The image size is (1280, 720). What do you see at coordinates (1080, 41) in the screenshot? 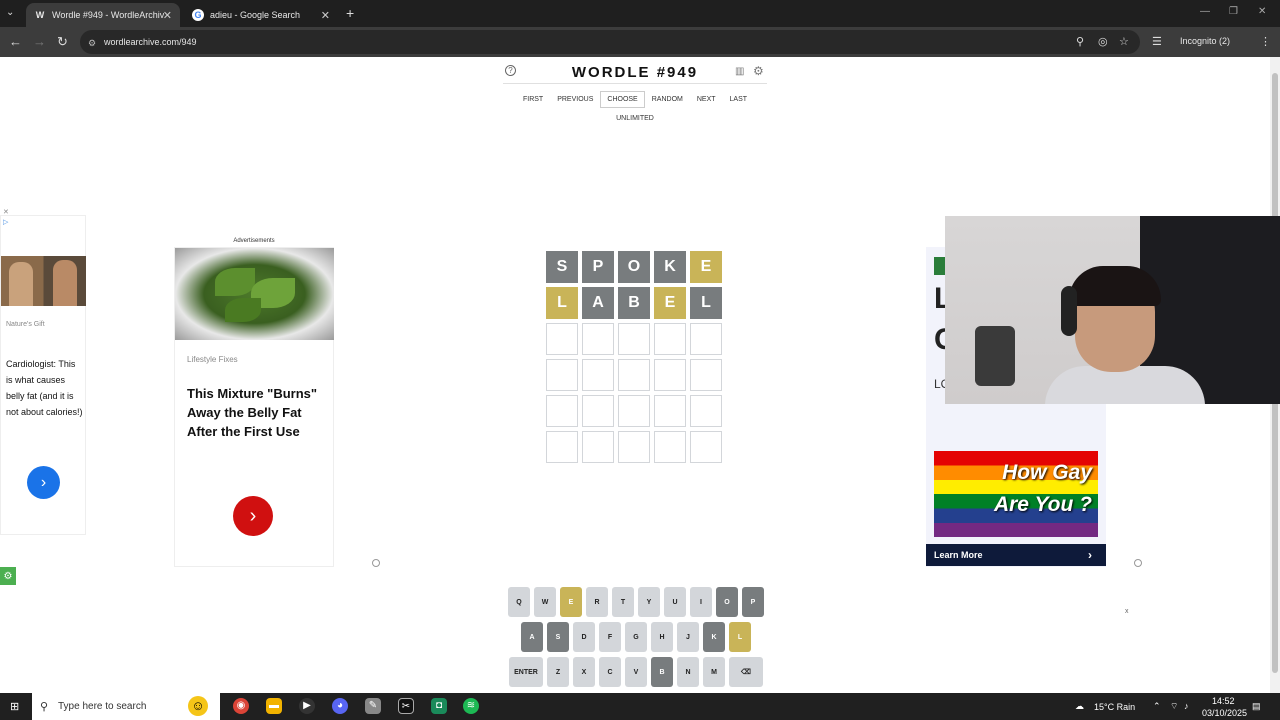
I see `zoom-icon: ⚲` at bounding box center [1080, 41].